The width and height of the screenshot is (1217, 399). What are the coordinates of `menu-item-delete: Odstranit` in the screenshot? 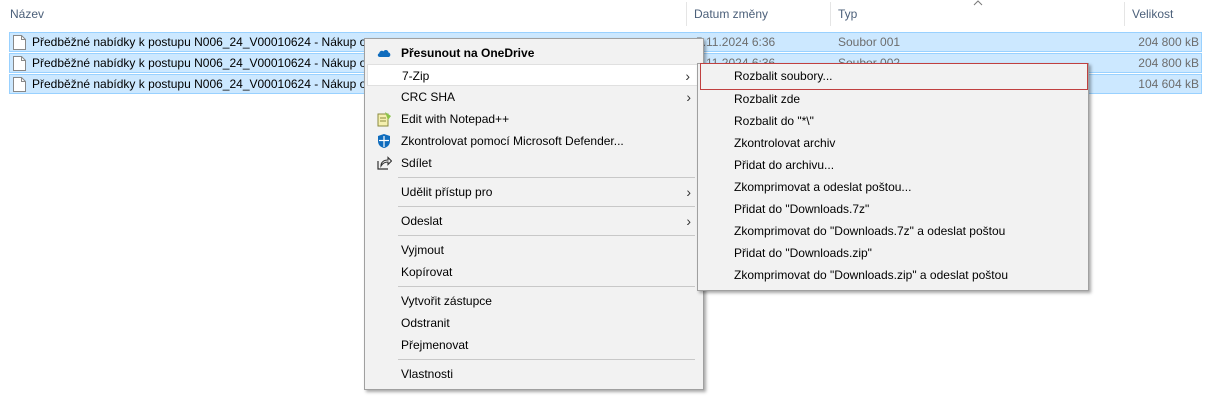 It's located at (534, 323).